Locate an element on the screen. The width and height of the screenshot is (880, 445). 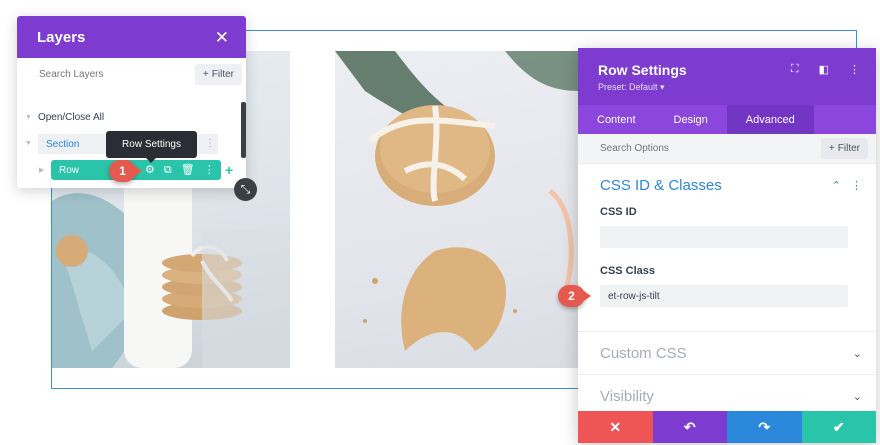
group-css-id-classes: CSS ID & Classes ⌃ ⋮ CSS ID CSS Class is located at coordinates (727, 248).